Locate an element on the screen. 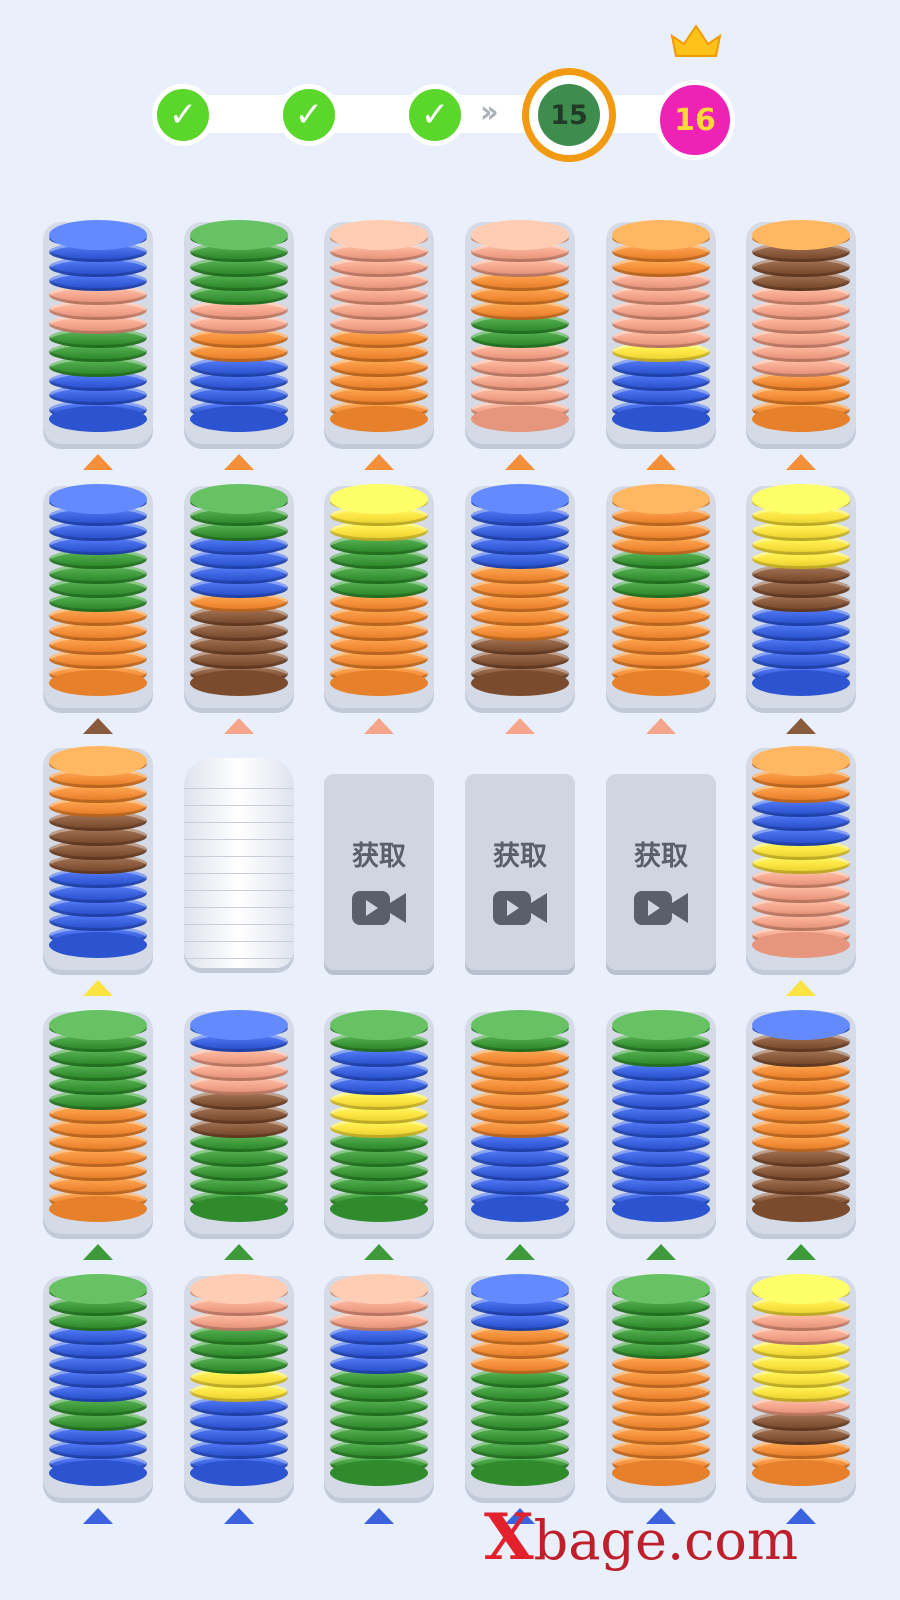 This screenshot has width=900, height=1600. tube-ring is located at coordinates (239, 949).